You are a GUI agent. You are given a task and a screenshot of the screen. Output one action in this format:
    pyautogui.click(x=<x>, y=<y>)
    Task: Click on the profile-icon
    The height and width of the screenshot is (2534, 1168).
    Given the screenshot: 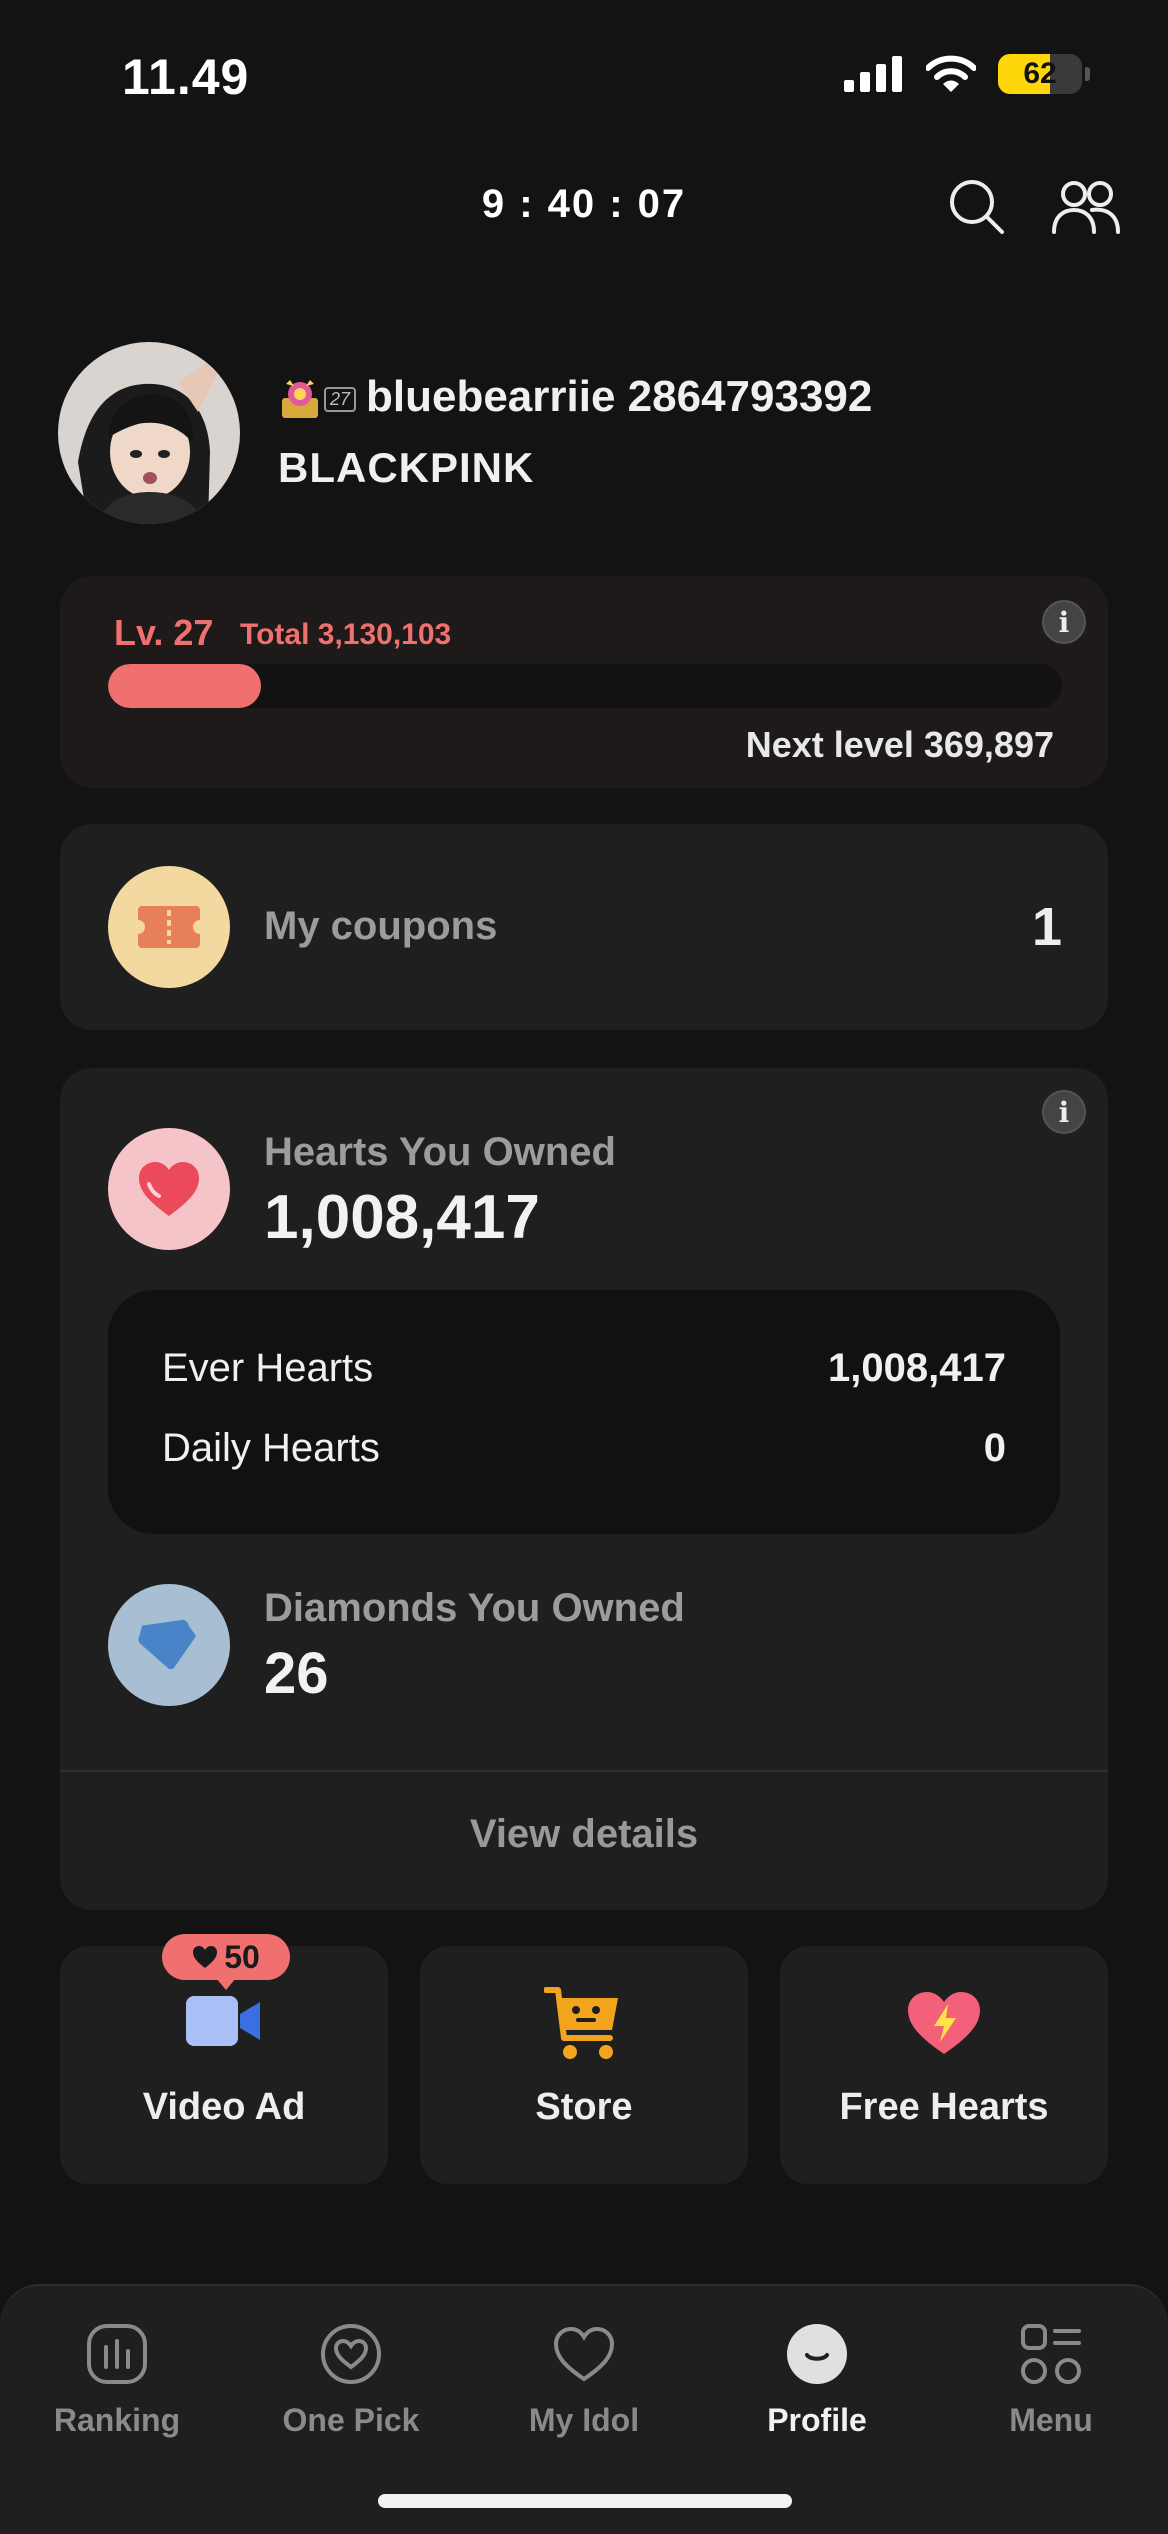 What is the action you would take?
    pyautogui.click(x=817, y=2354)
    